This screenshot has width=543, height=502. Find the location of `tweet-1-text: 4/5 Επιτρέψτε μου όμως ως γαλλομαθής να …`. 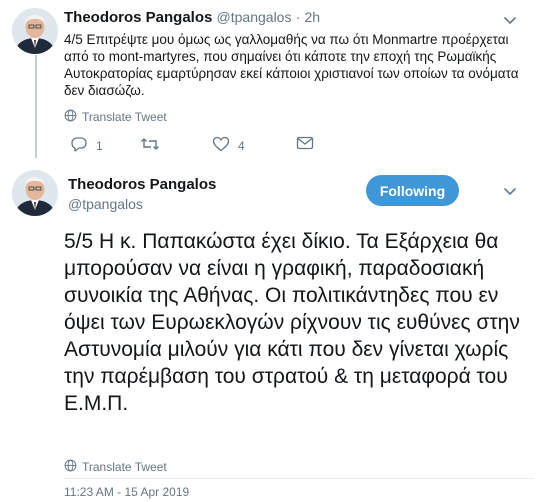

tweet-1-text: 4/5 Επιτρέψτε μου όμως ως γαλλομαθής να … is located at coordinates (291, 65).